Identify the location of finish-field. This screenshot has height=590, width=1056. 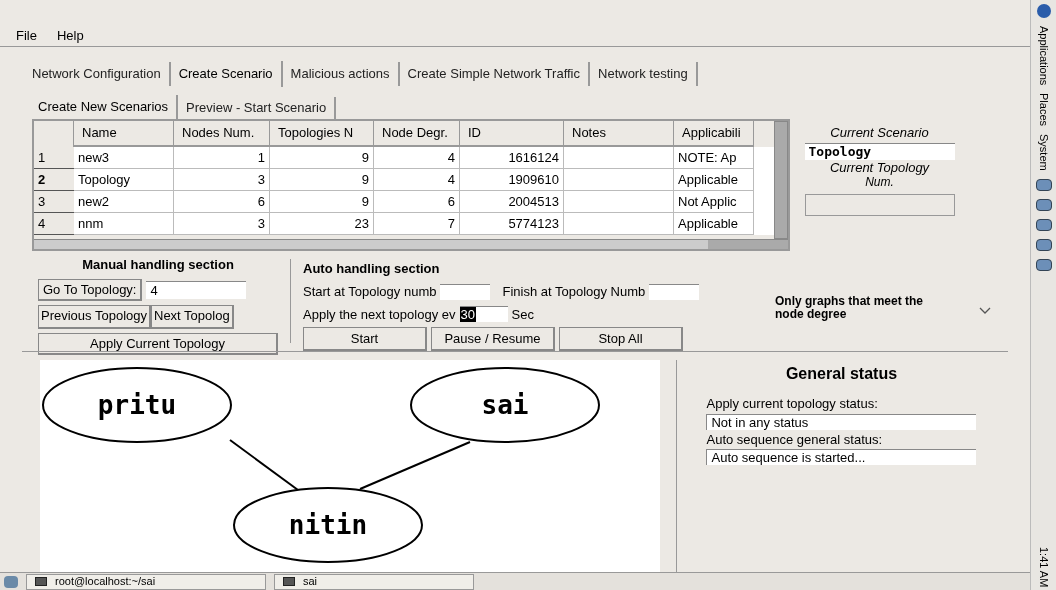
(674, 291).